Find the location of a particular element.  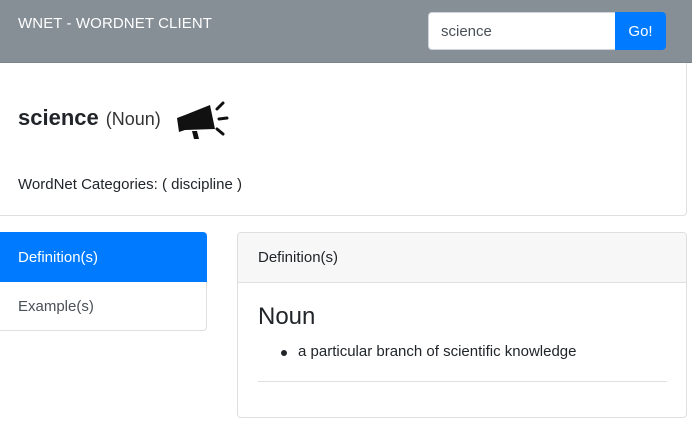

megaphone-icon is located at coordinates (202, 121).